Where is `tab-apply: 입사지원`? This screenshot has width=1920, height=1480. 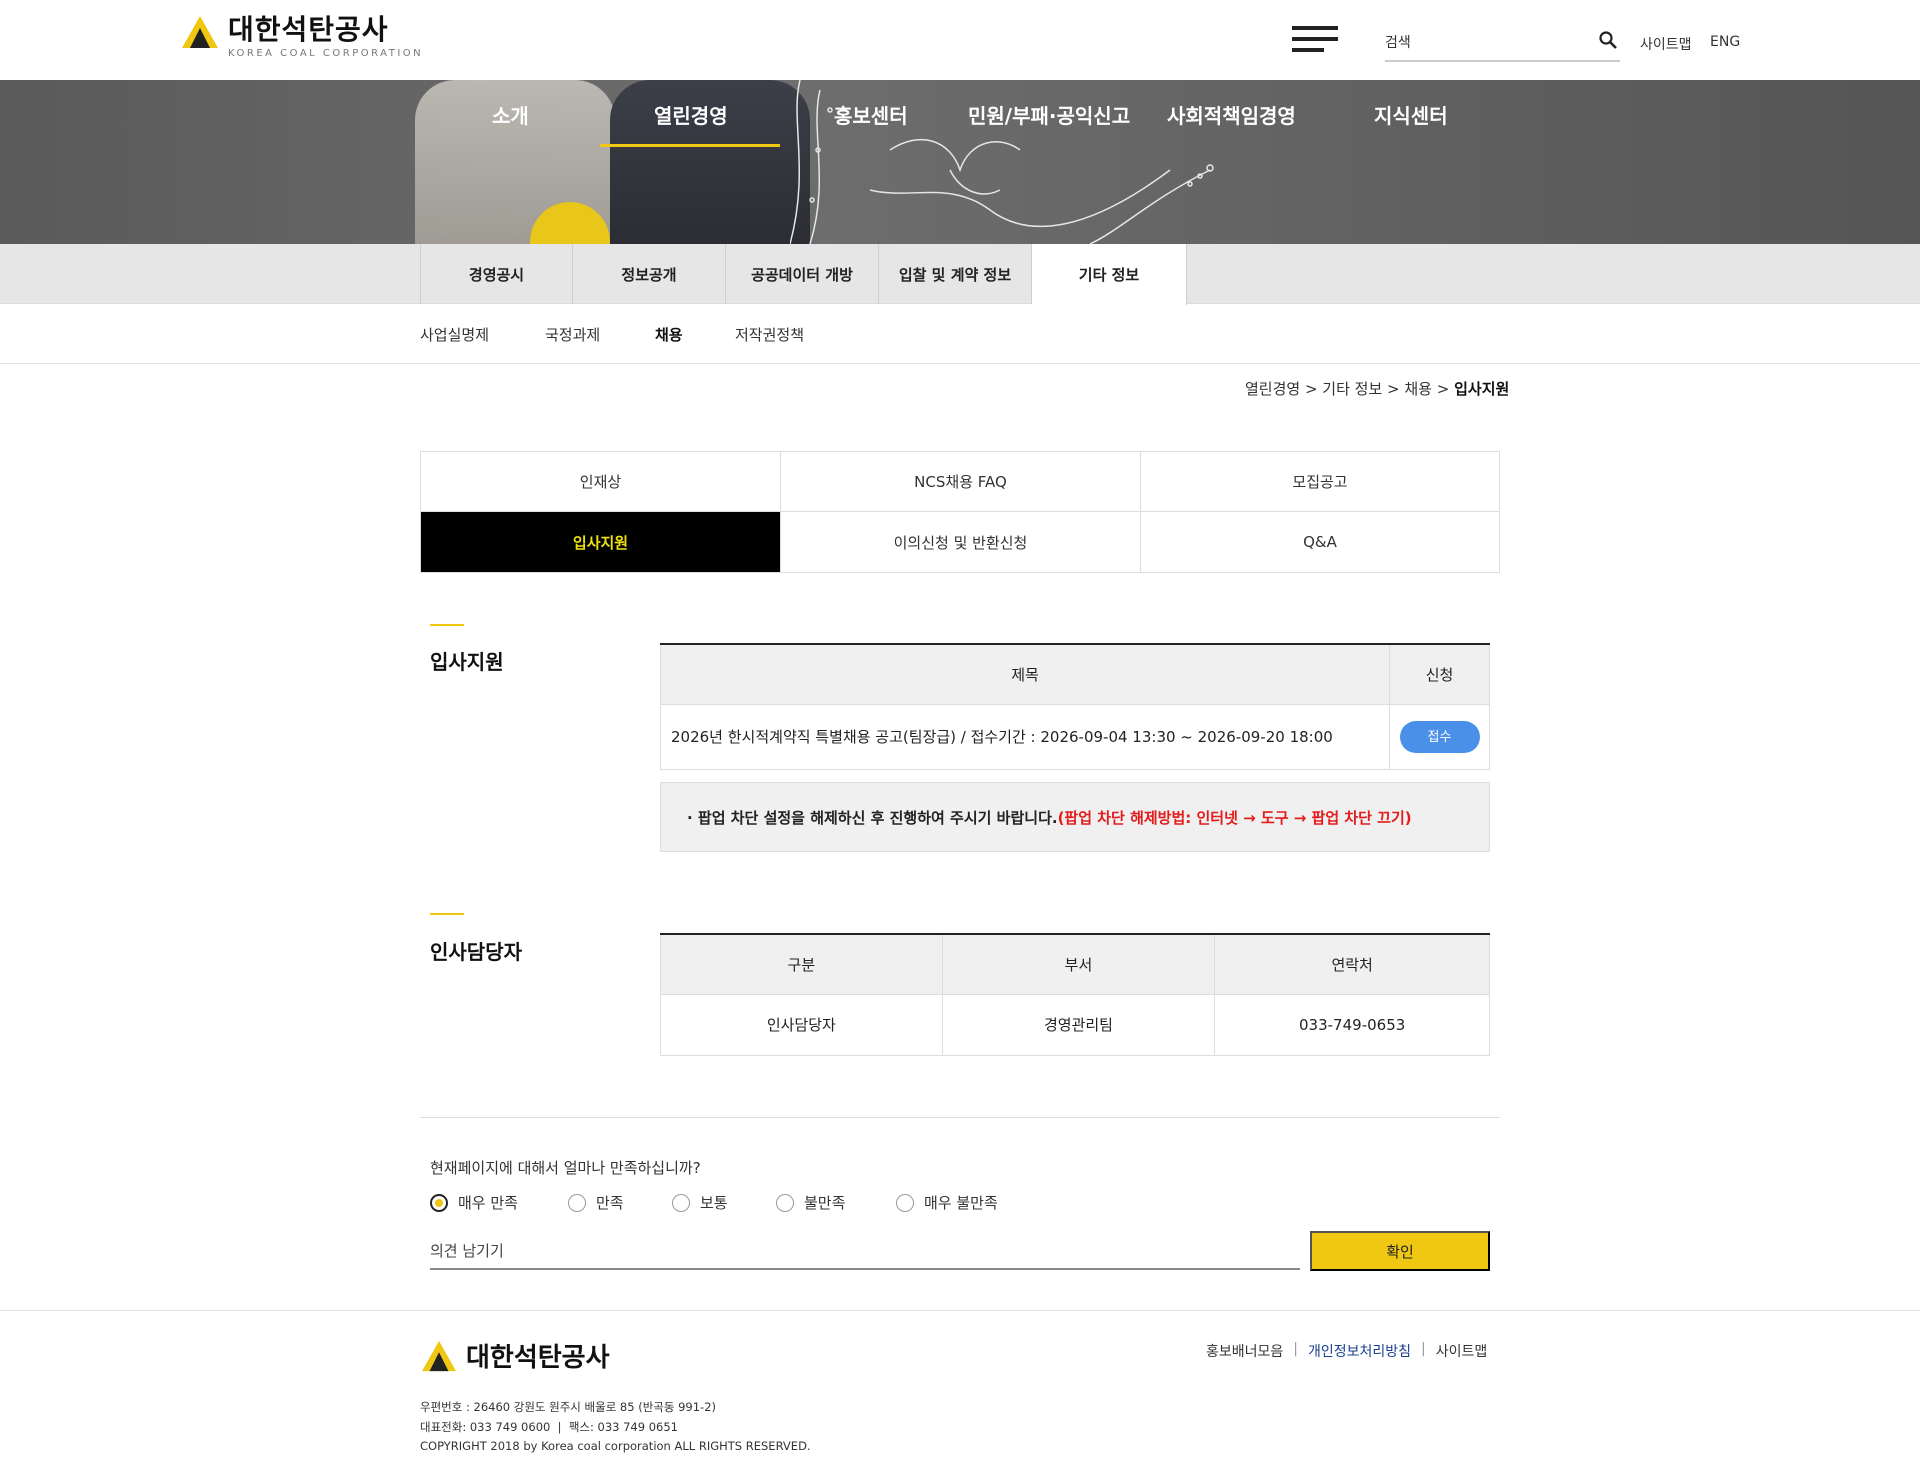
tab-apply: 입사지원 is located at coordinates (601, 542).